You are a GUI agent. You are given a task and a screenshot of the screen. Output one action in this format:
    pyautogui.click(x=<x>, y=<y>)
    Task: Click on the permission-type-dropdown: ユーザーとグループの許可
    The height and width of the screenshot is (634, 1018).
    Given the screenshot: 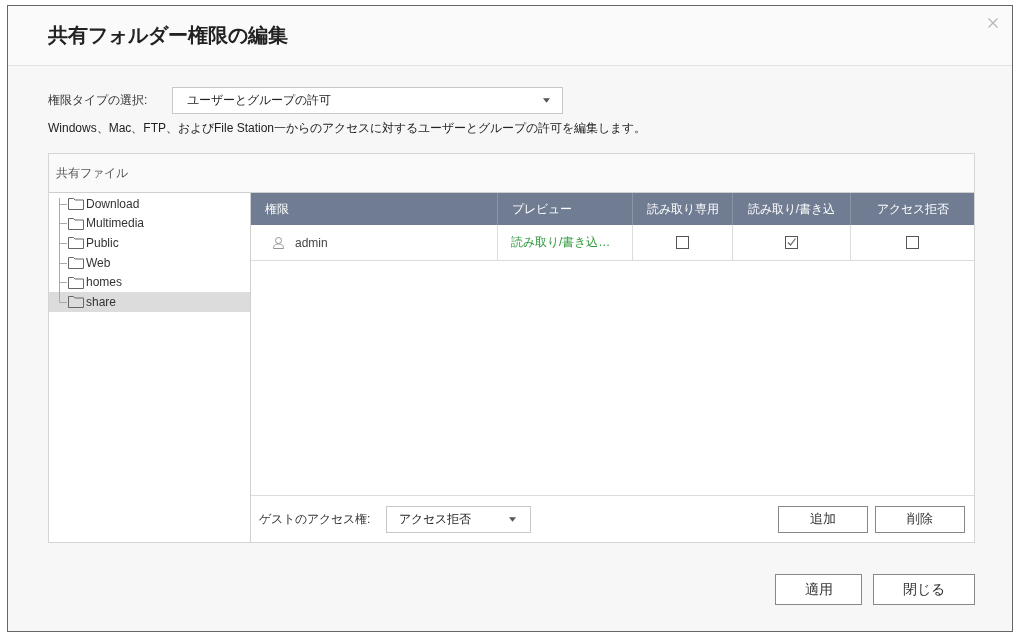 What is the action you would take?
    pyautogui.click(x=367, y=100)
    